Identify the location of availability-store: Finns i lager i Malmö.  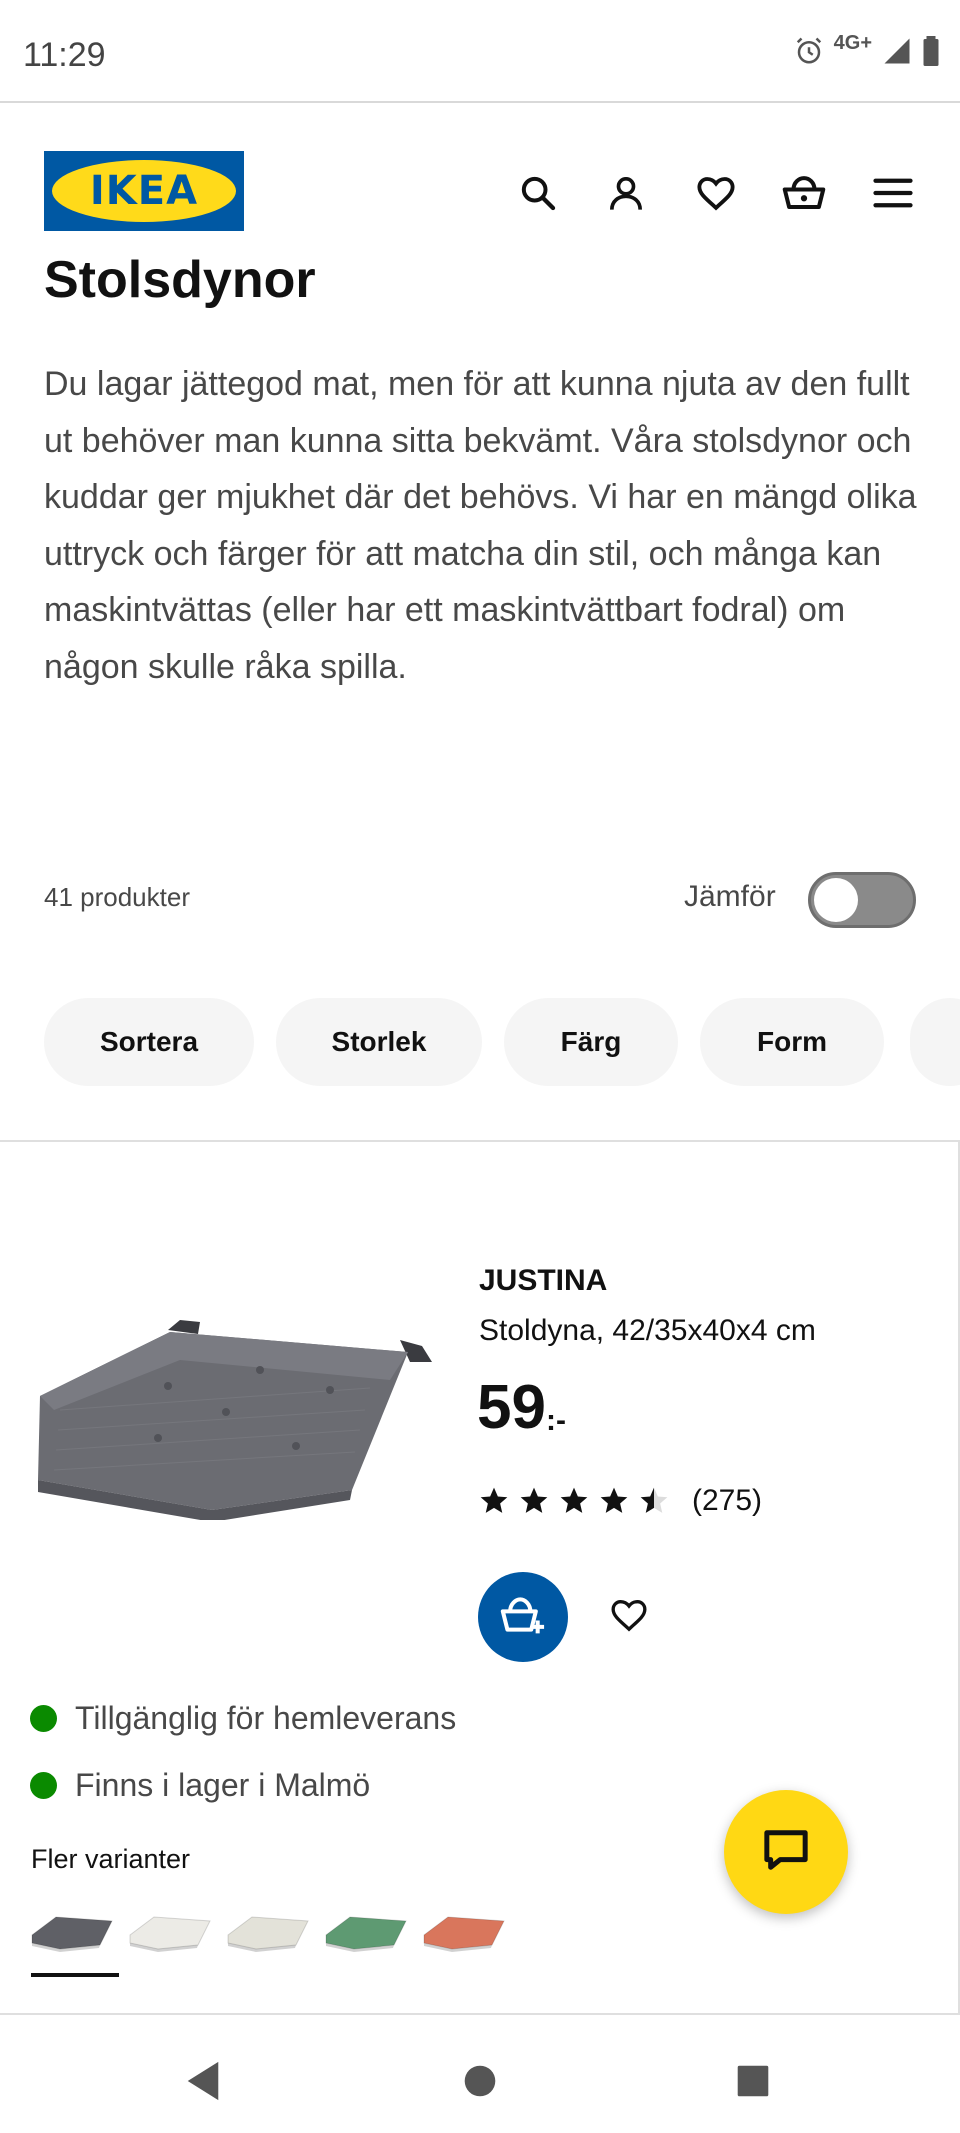
(200, 1785).